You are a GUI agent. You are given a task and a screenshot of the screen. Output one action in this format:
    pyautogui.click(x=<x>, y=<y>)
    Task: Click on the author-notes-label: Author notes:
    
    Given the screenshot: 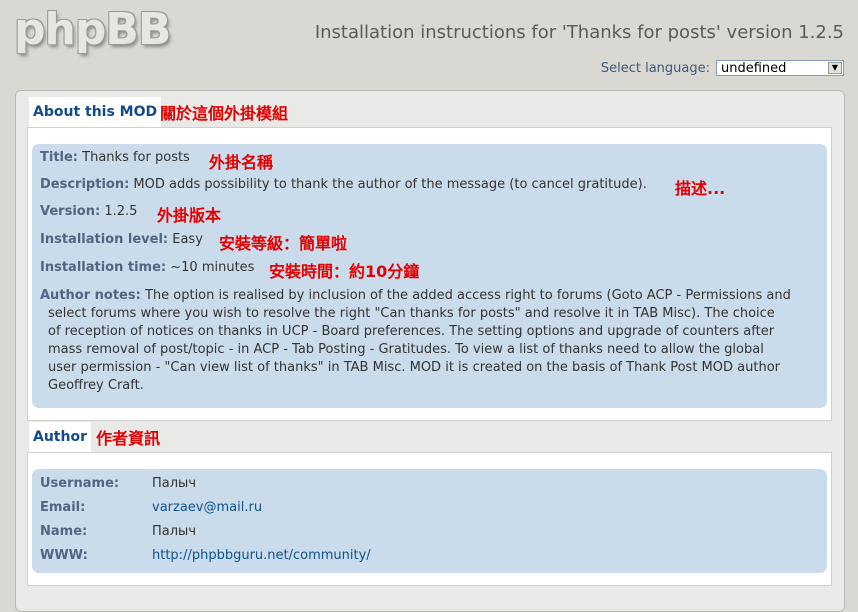 What is the action you would take?
    pyautogui.click(x=90, y=295)
    